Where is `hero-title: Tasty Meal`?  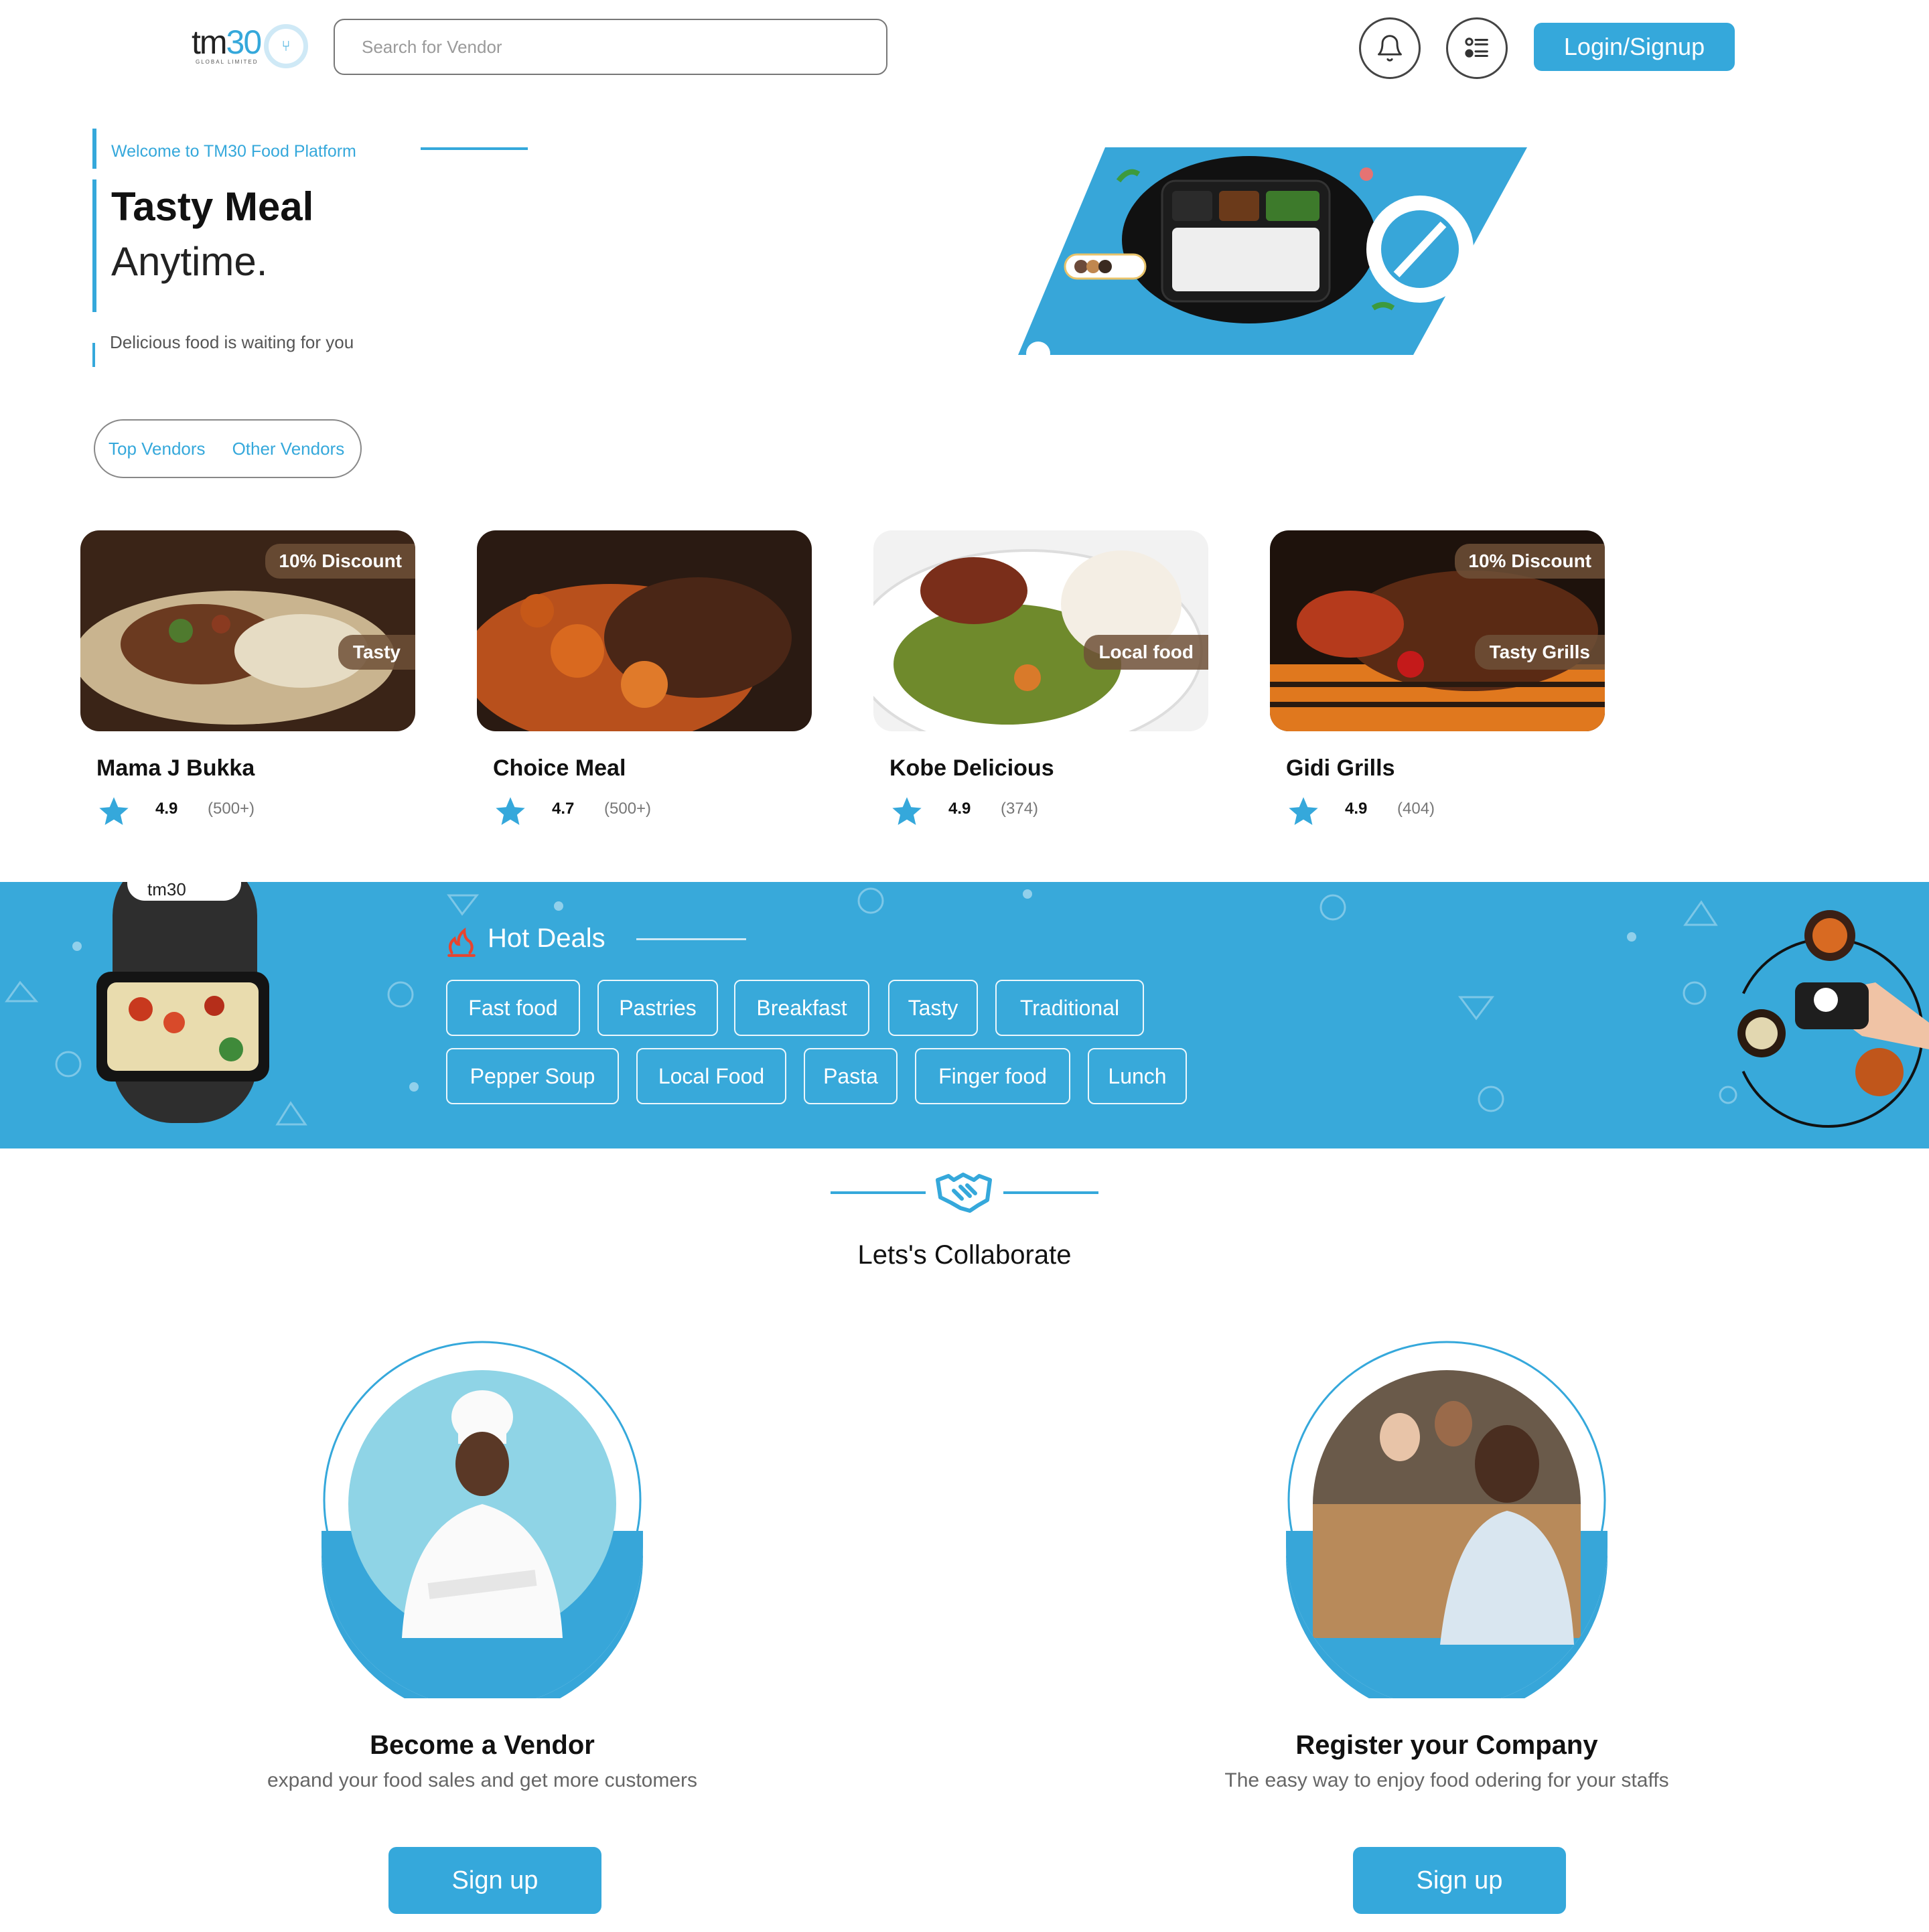 hero-title: Tasty Meal is located at coordinates (212, 206).